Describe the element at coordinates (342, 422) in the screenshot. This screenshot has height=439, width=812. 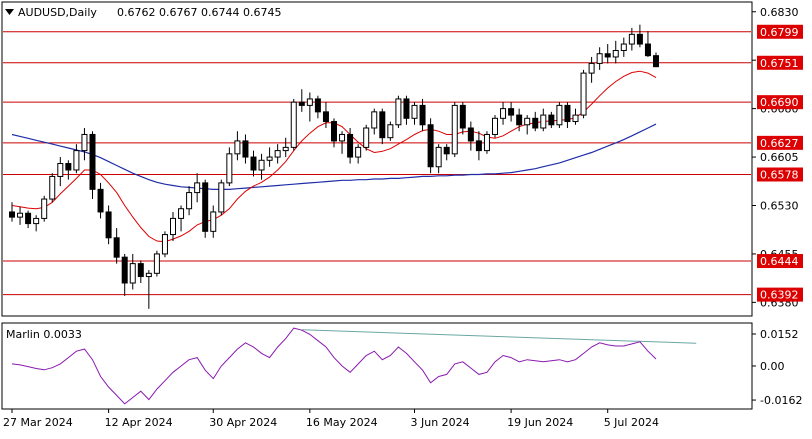
I see `x-tick-label-3: 16 May 2024` at that location.